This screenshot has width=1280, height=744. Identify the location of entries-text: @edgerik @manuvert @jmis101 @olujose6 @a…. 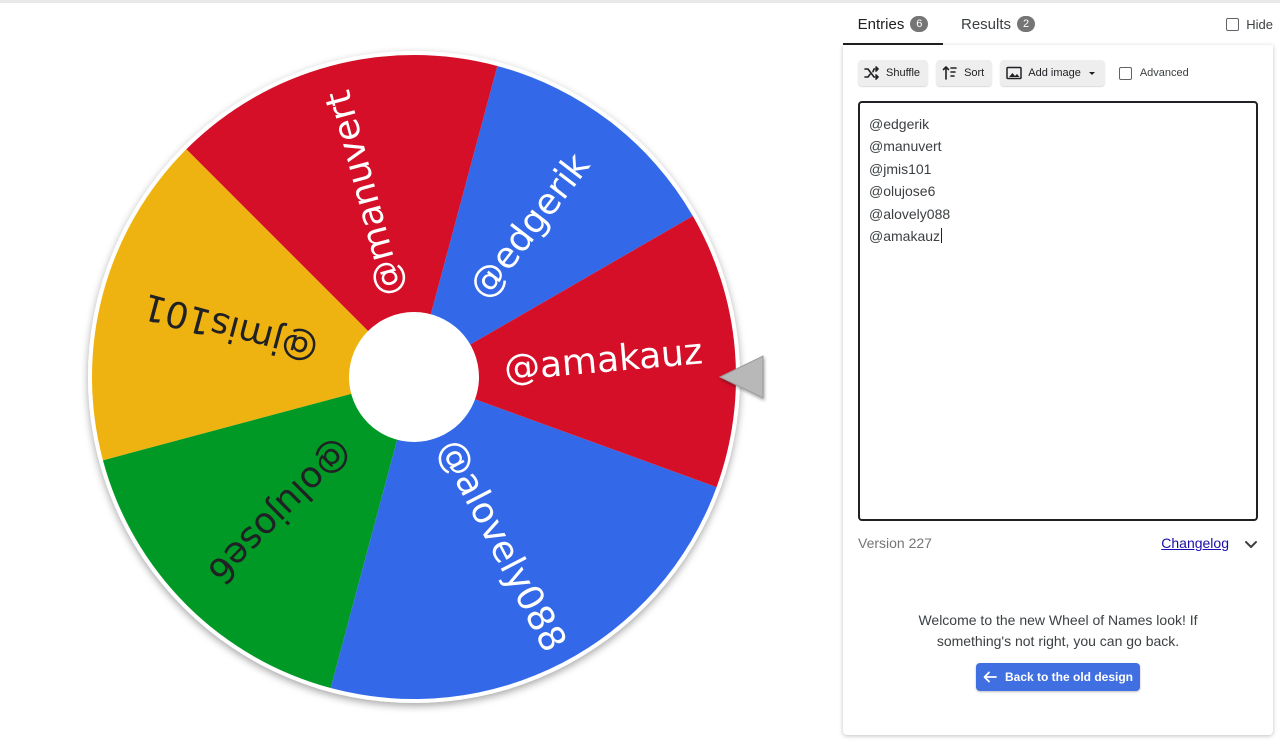
(909, 180).